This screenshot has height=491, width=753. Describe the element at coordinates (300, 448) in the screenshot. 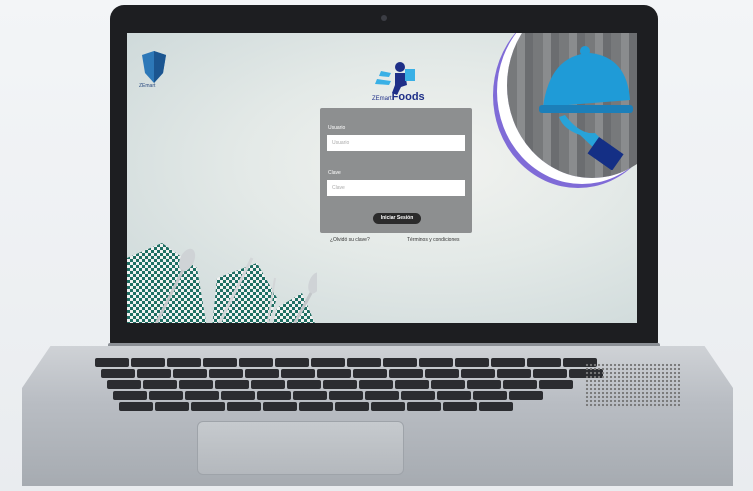

I see `touchpad` at that location.